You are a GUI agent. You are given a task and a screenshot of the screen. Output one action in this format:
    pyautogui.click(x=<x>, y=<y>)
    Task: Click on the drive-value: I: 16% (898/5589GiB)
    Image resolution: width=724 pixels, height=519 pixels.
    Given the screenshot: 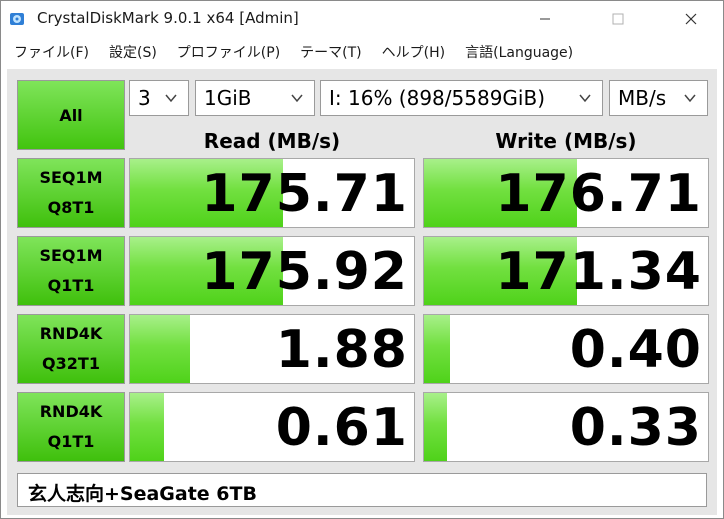 What is the action you would take?
    pyautogui.click(x=437, y=98)
    